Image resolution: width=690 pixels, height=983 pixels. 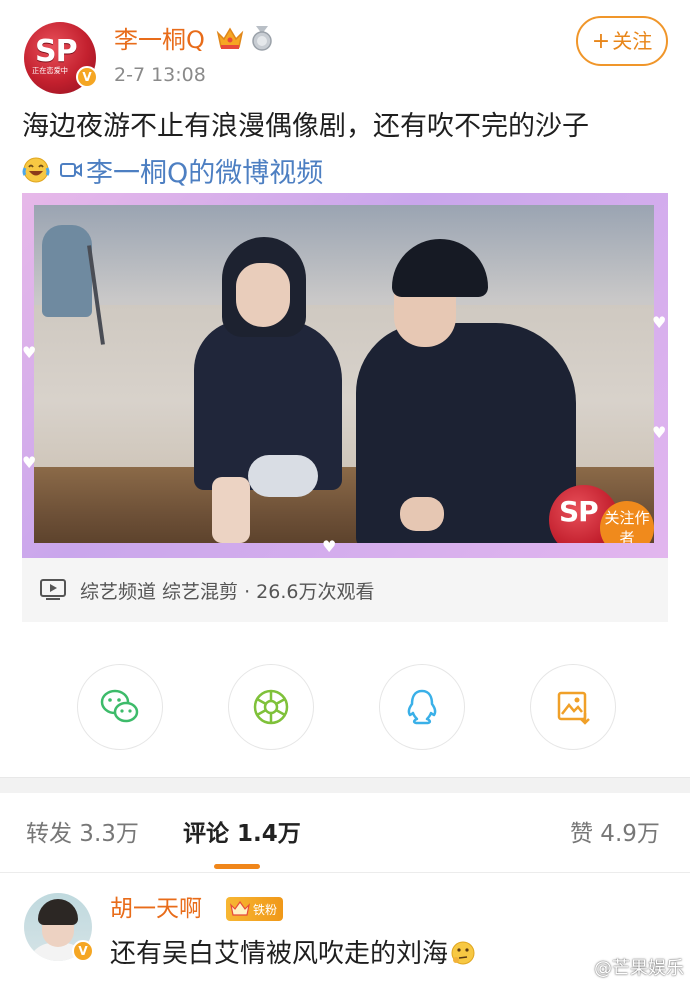 I want to click on video-play-icon, so click(x=53, y=589).